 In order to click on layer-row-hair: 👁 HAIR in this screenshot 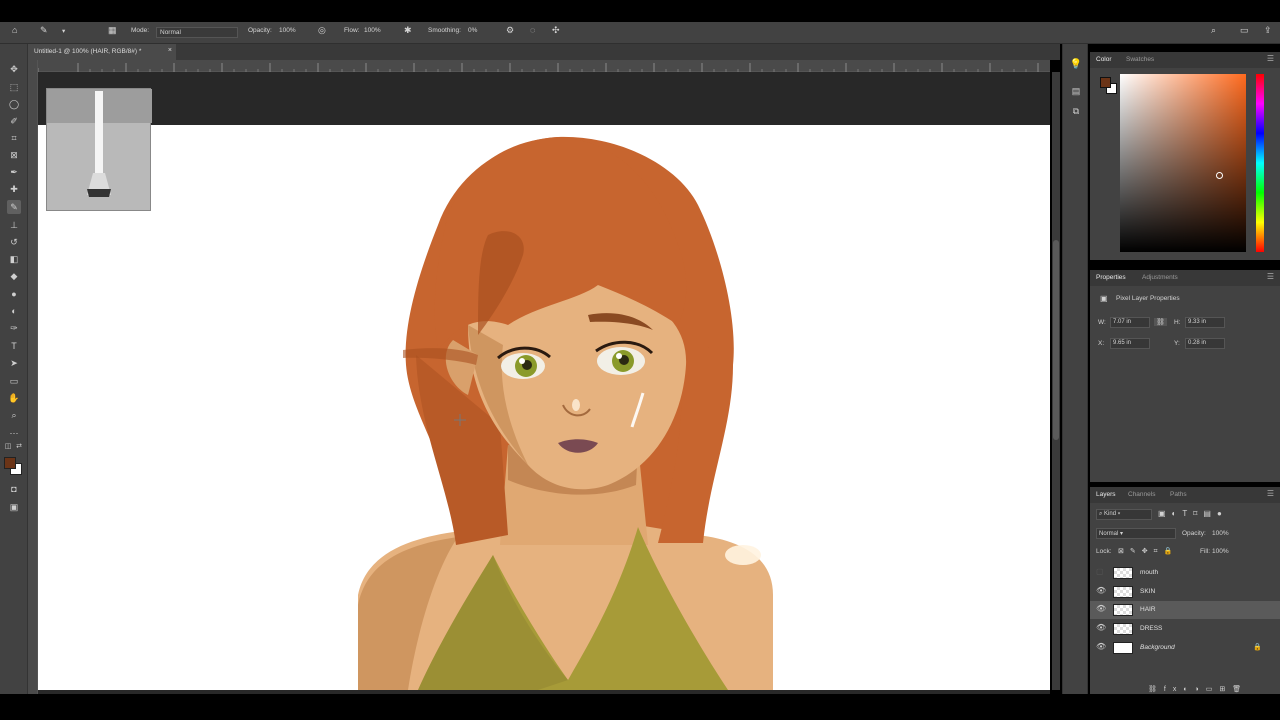, I will do `click(1185, 610)`.